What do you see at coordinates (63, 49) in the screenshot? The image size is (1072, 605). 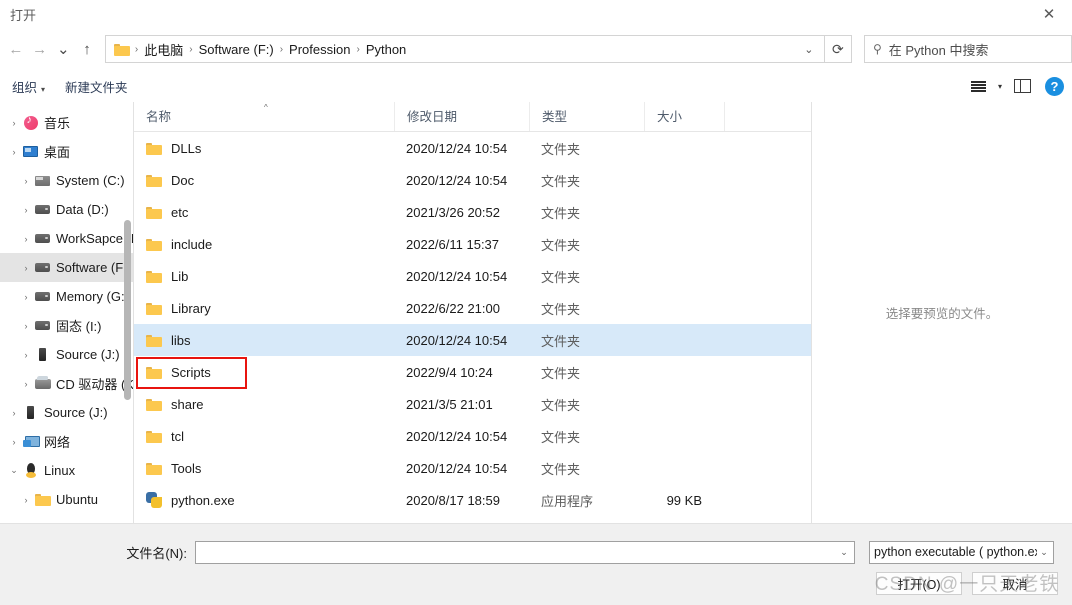 I see `recent-locations-button: ⌄` at bounding box center [63, 49].